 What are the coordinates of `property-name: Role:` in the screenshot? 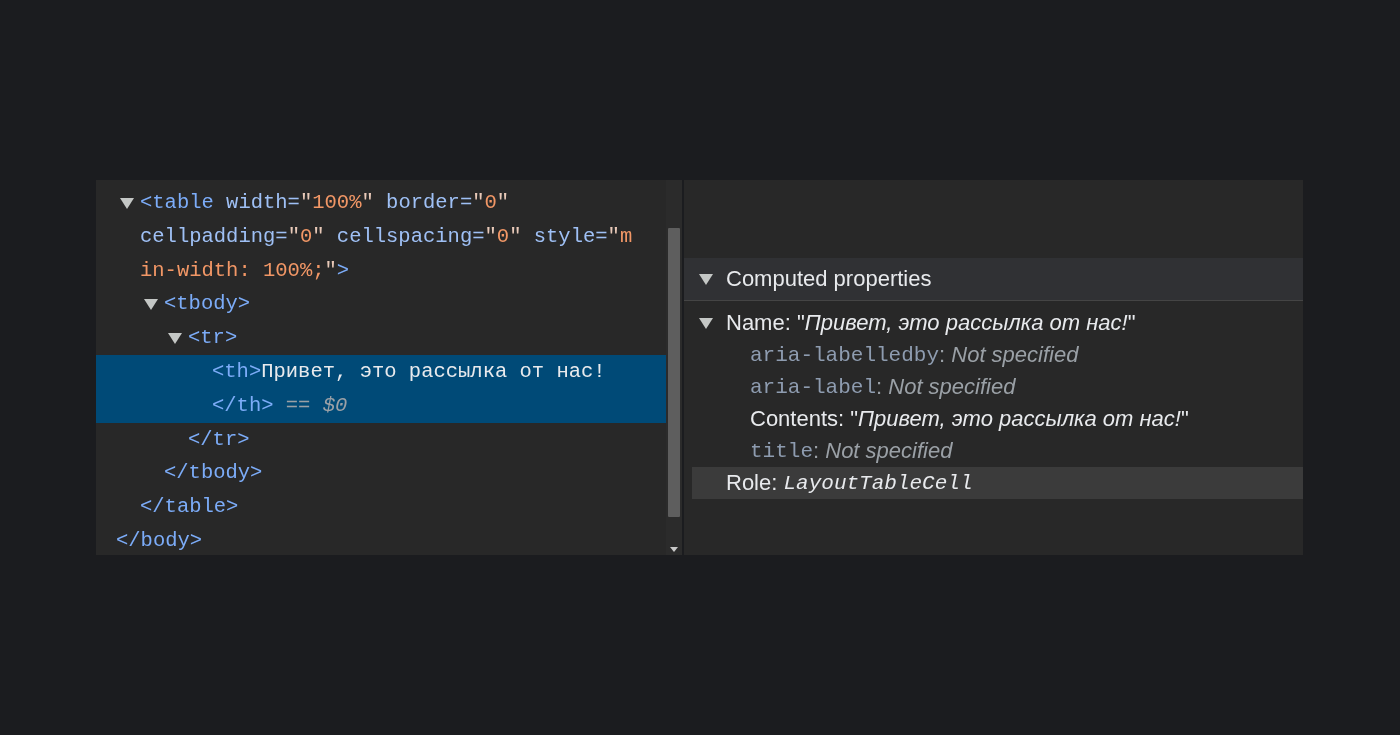 It's located at (752, 483).